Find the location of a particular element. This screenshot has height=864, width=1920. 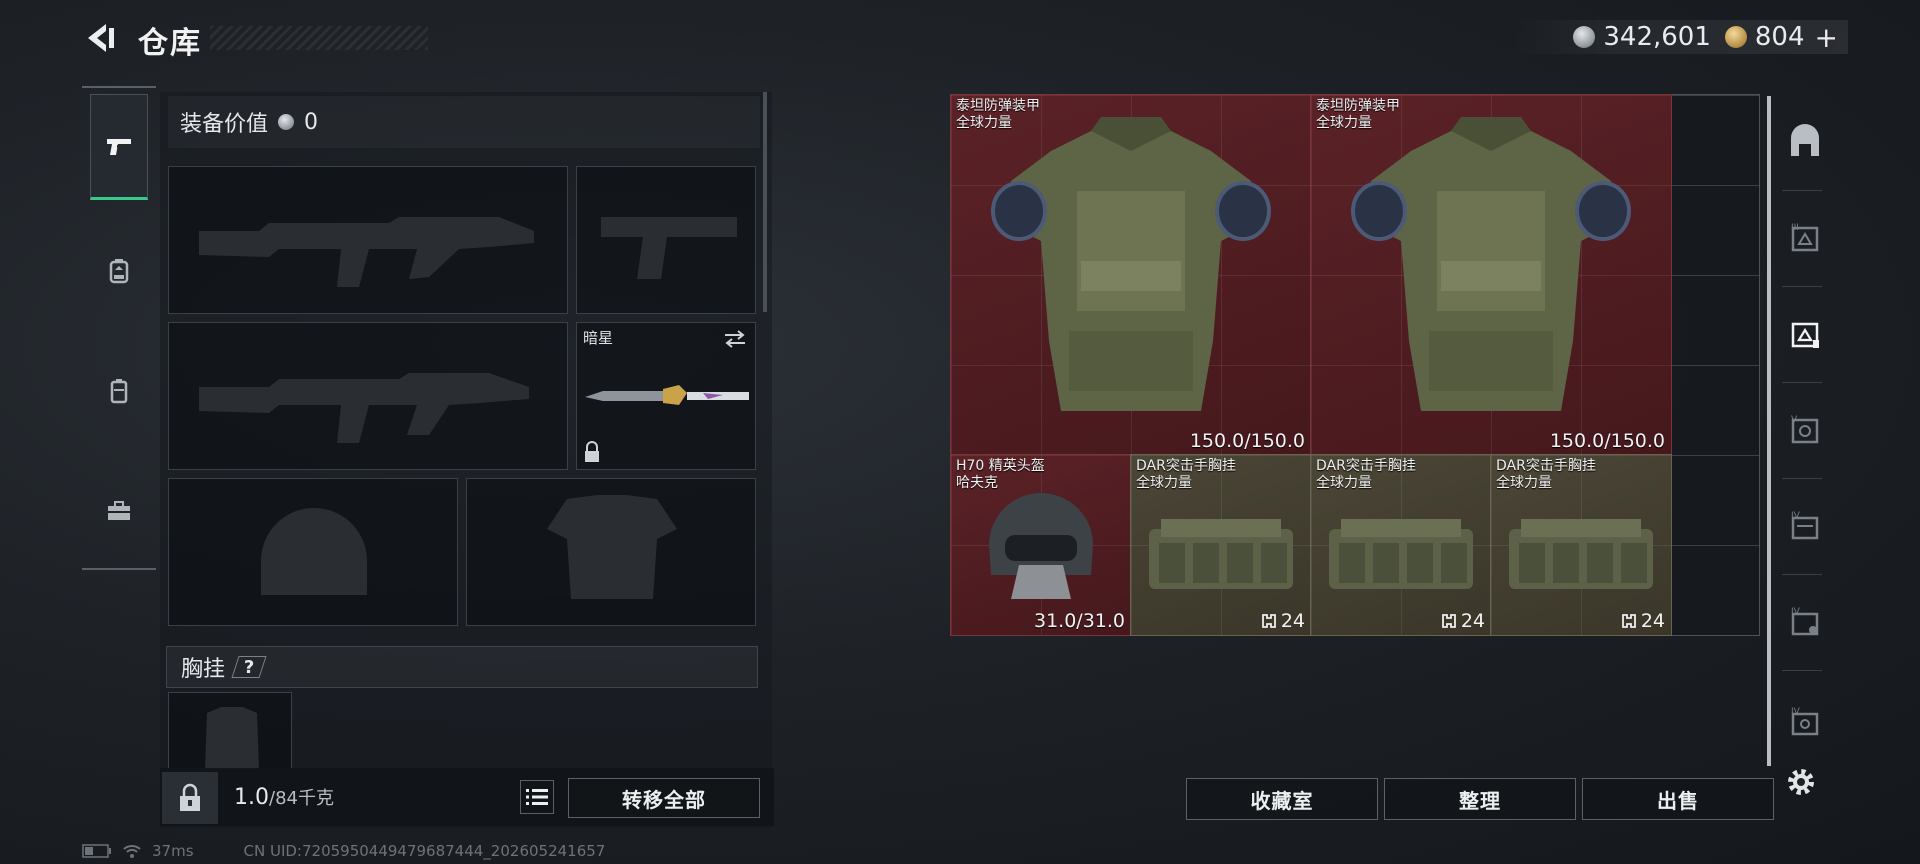

helmet-icon is located at coordinates (1041, 546).